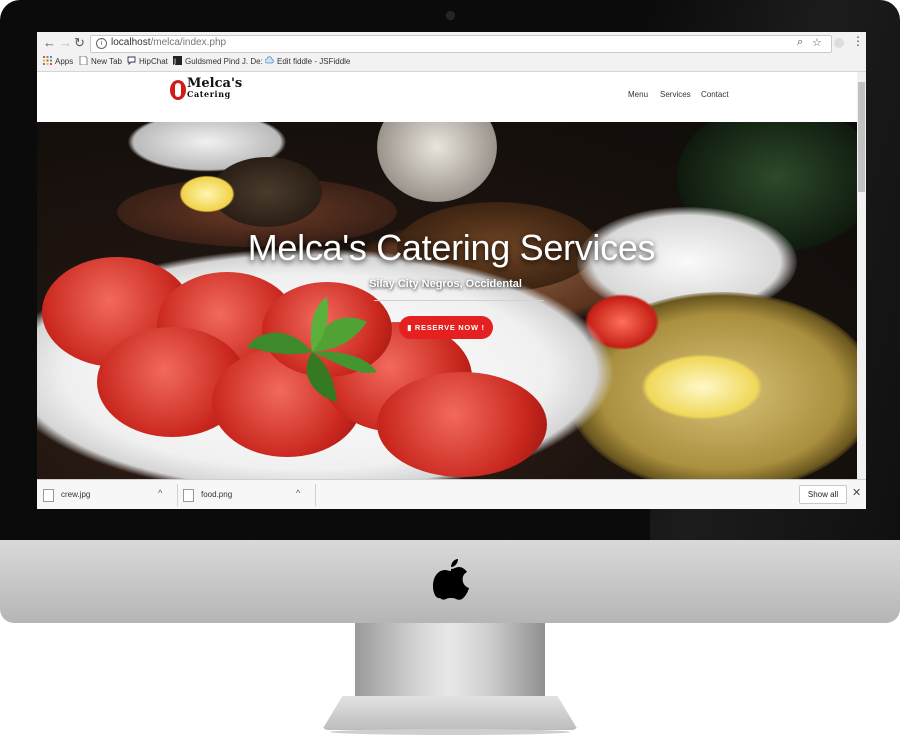  What do you see at coordinates (65, 43) in the screenshot?
I see `forward-icon: →` at bounding box center [65, 43].